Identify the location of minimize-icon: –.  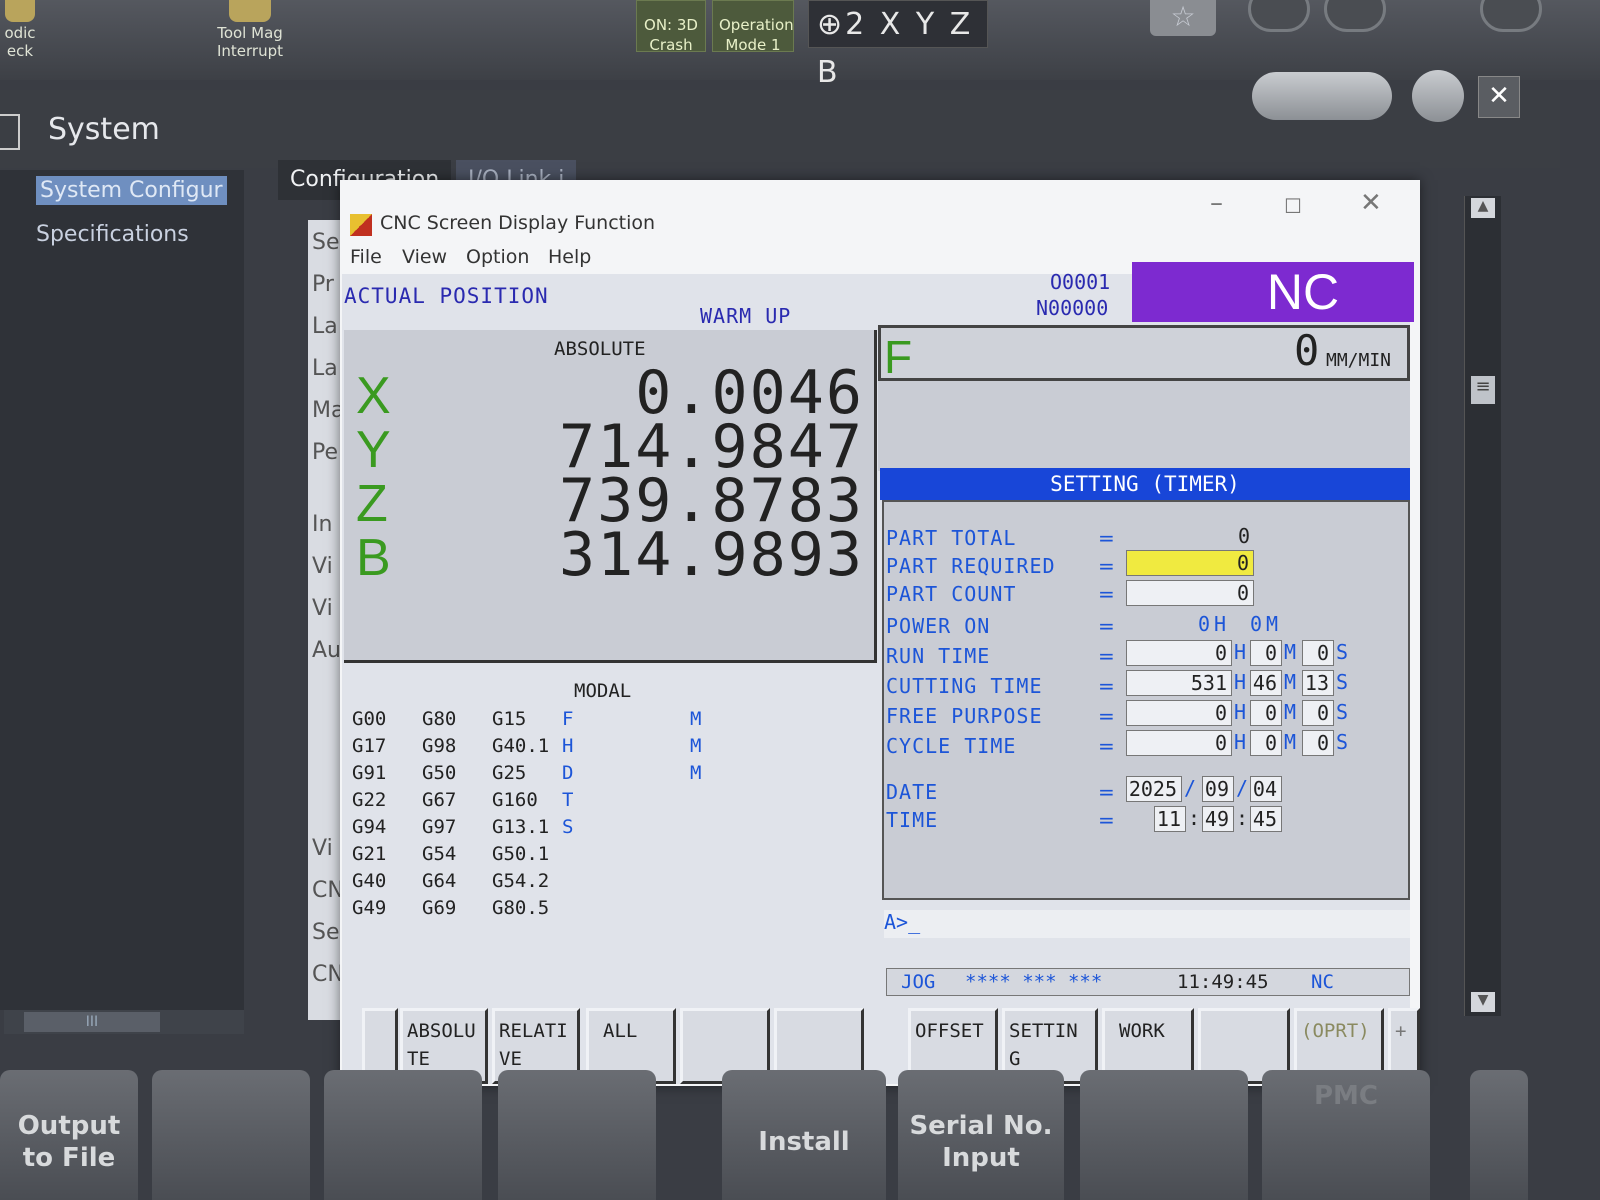
(1216, 203).